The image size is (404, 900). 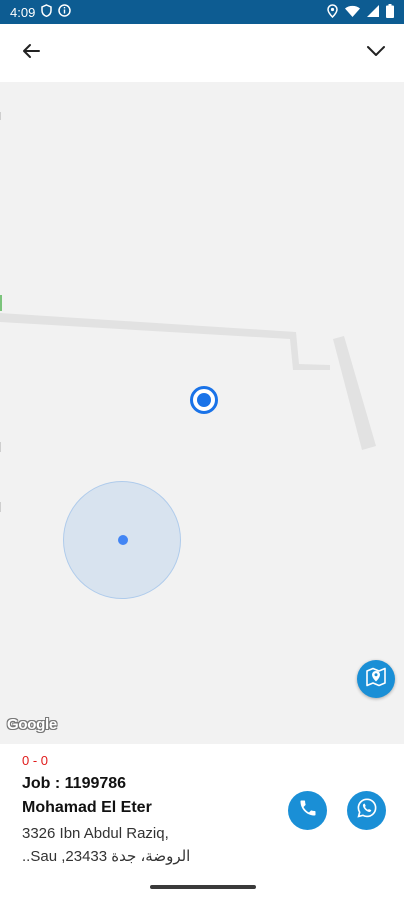 I want to click on call-button, so click(x=307, y=810).